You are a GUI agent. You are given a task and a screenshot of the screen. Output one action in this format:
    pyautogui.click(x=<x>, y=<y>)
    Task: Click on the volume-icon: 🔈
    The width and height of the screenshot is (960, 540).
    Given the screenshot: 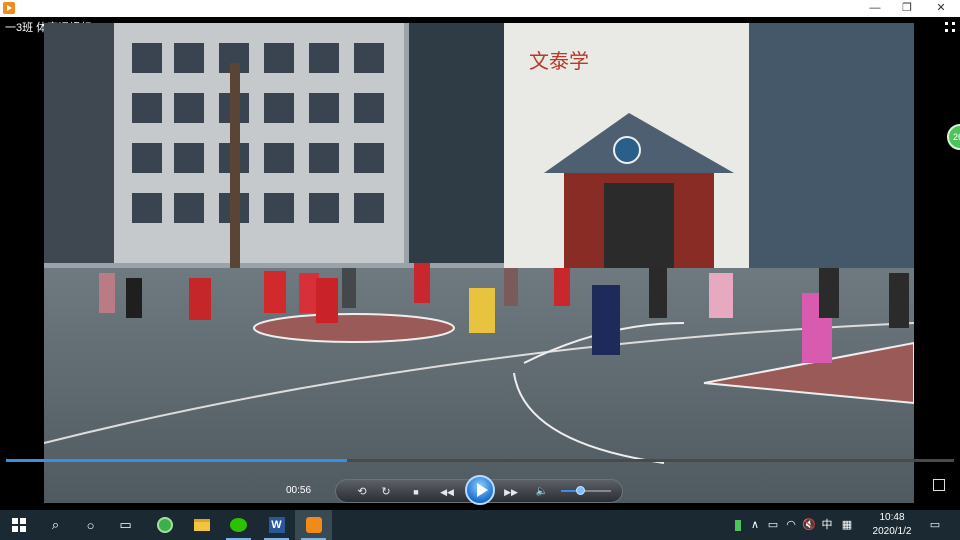 What is the action you would take?
    pyautogui.click(x=542, y=492)
    